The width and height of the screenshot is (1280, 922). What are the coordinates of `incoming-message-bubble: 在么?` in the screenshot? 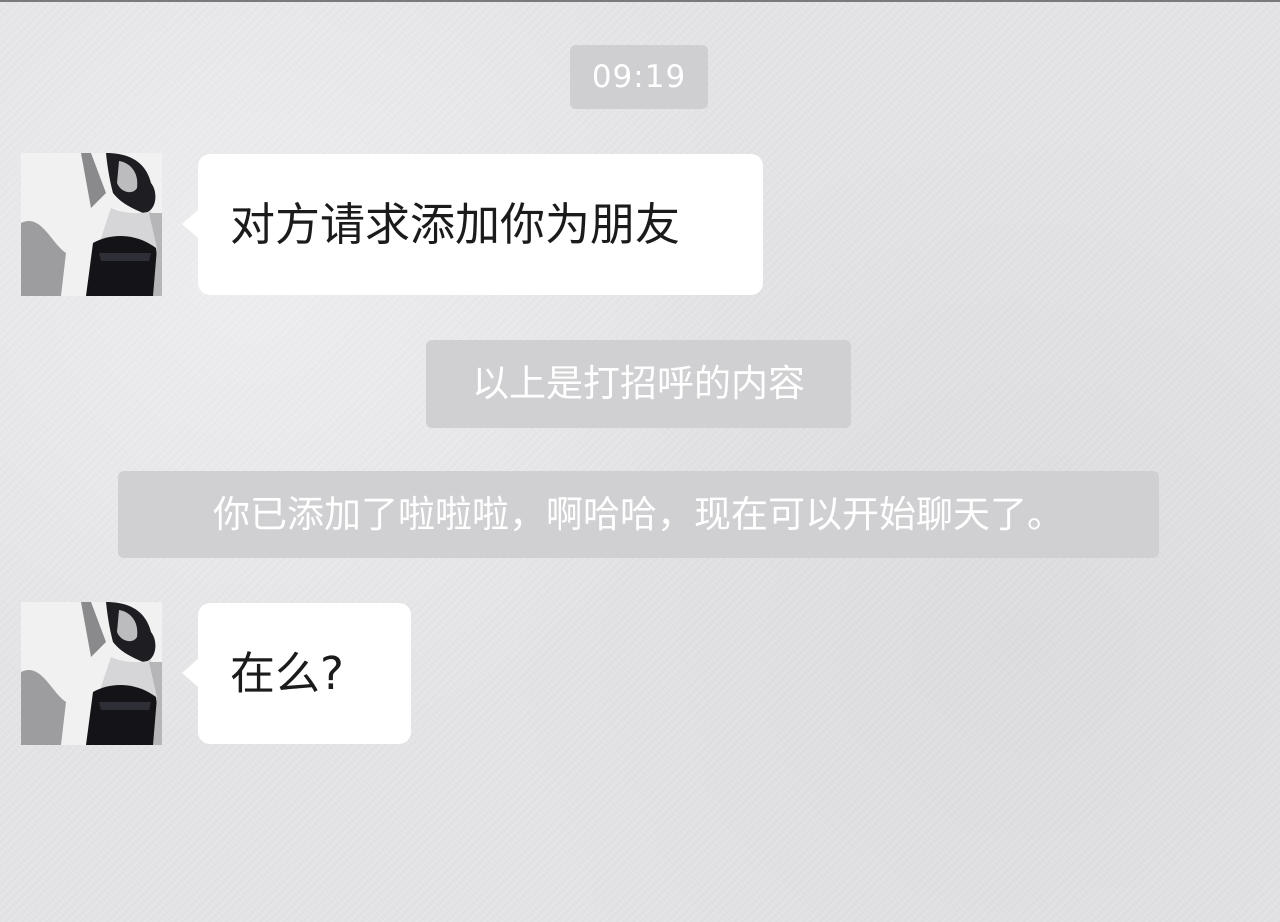 It's located at (296, 673).